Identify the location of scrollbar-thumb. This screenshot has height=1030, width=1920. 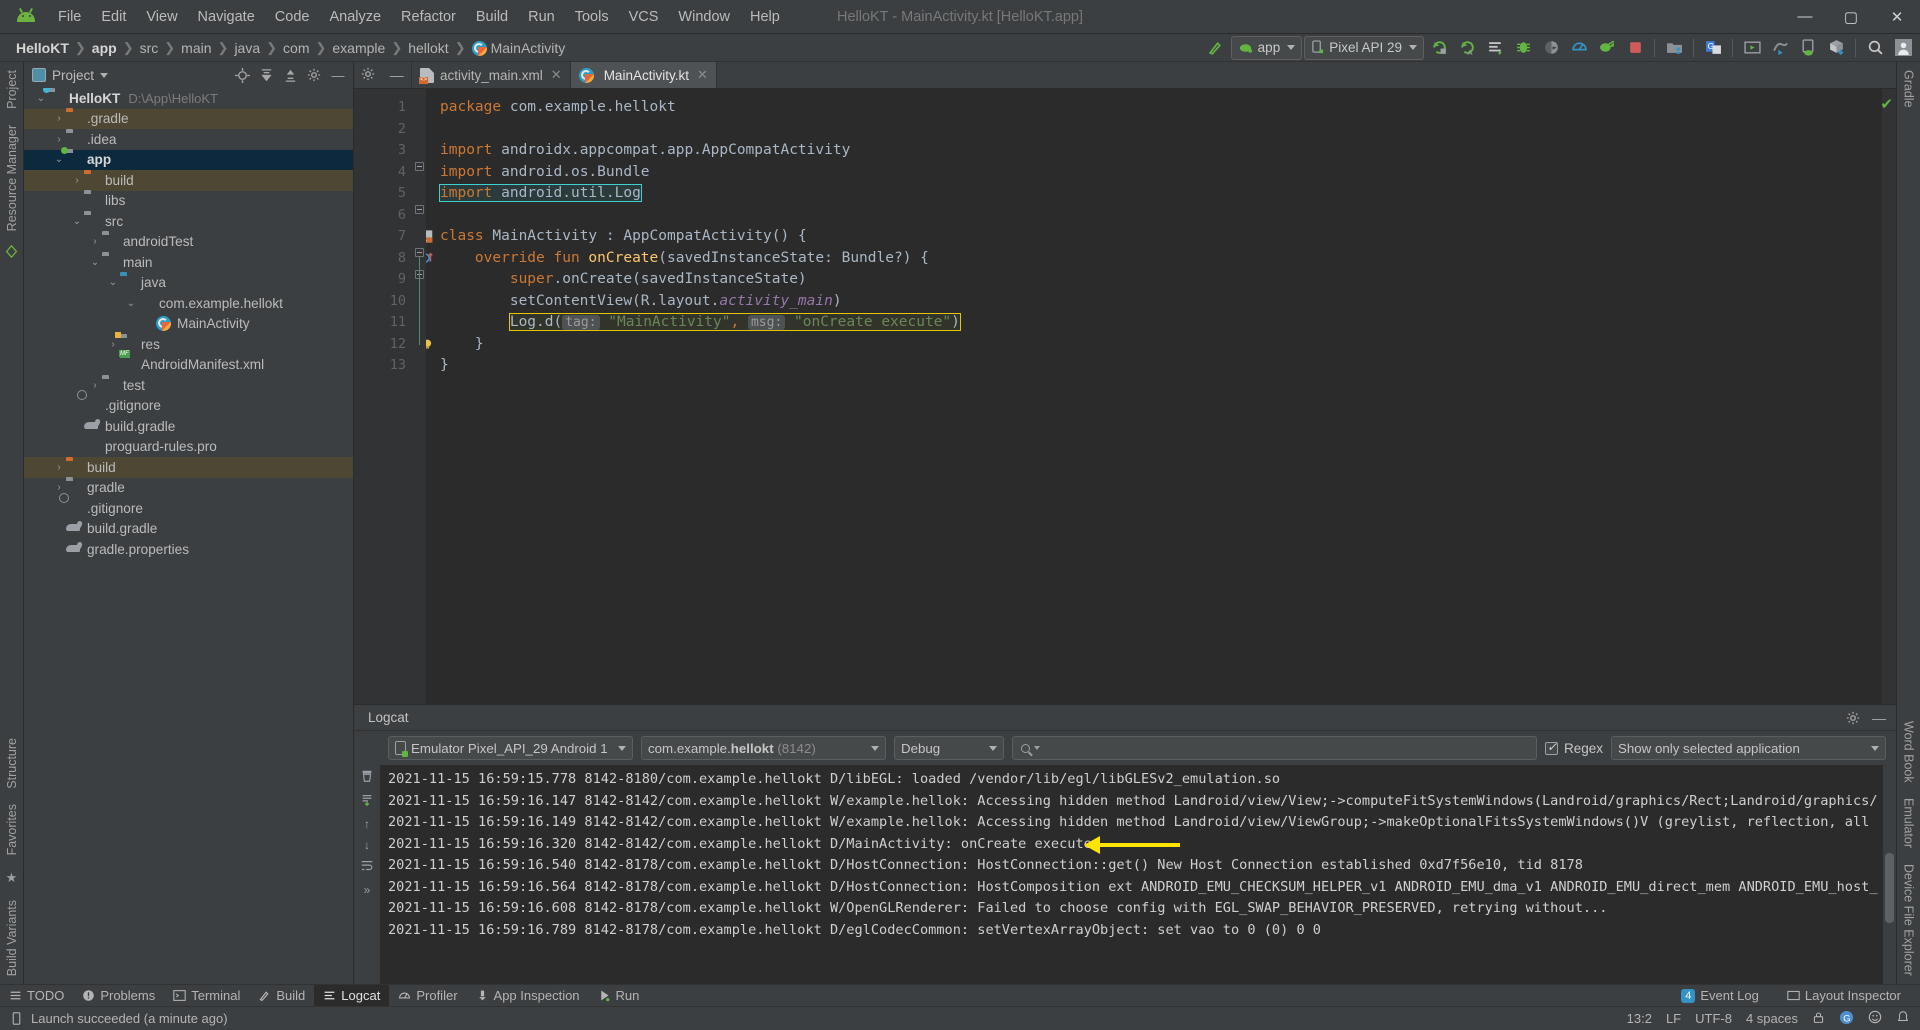
(1889, 887).